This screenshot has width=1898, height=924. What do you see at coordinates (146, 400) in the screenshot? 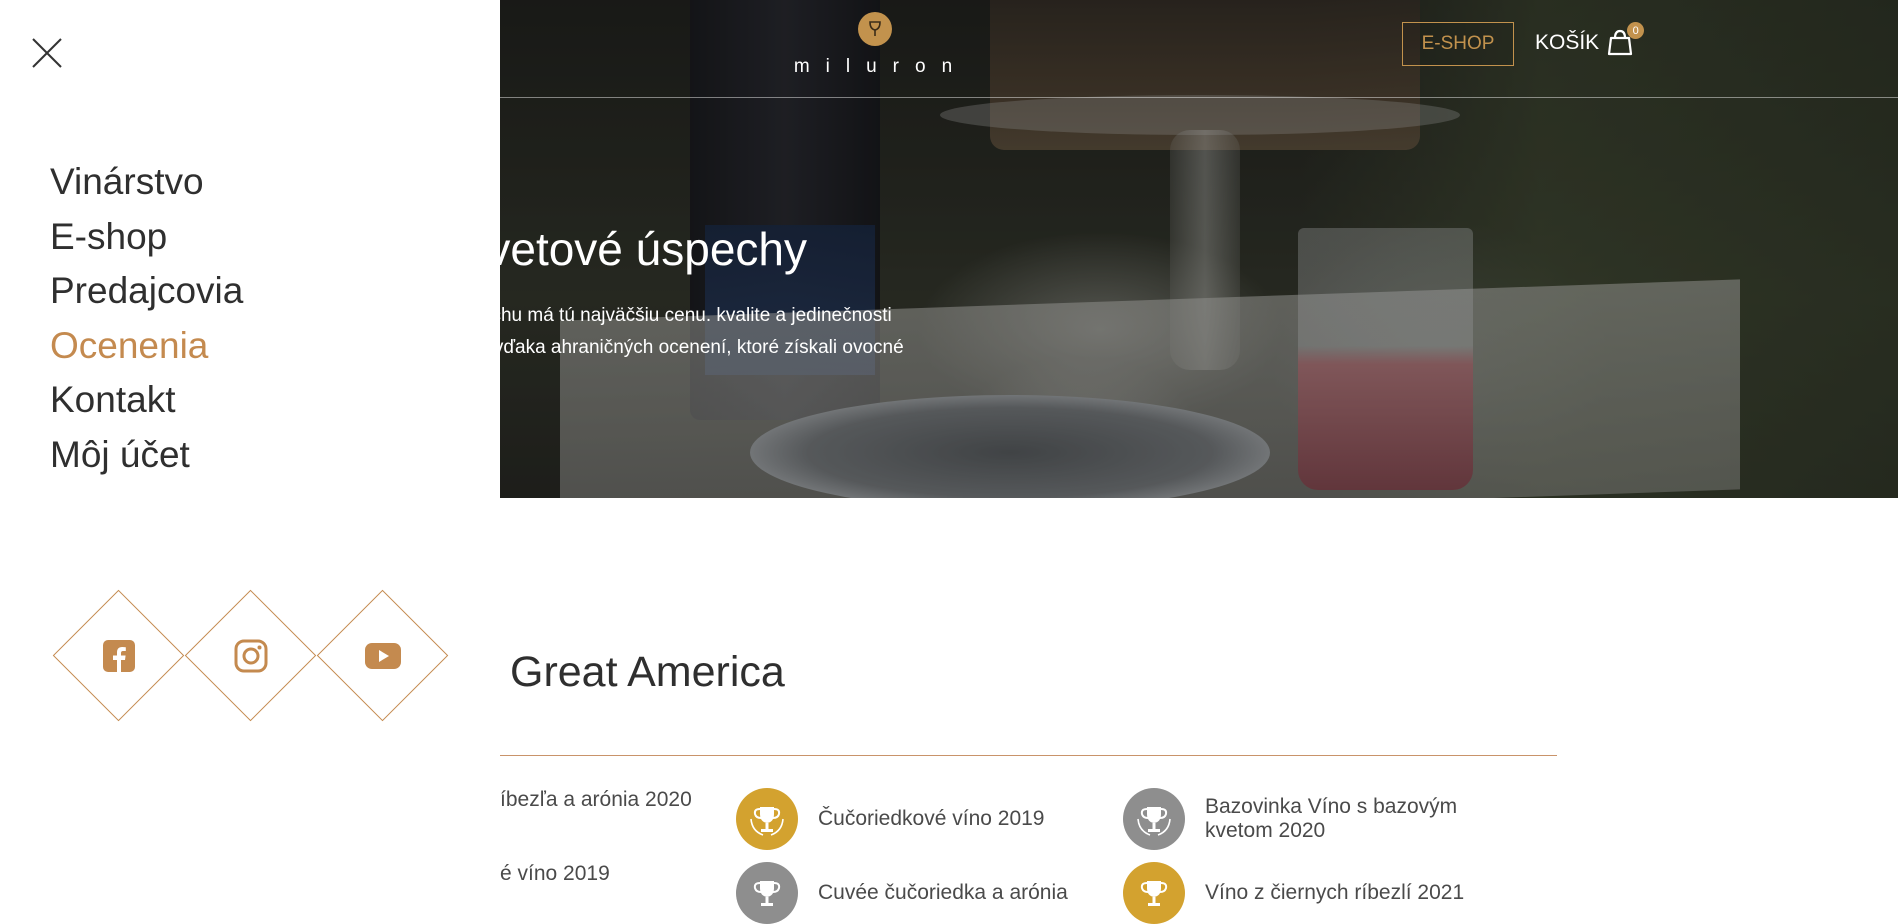
I see `nav-item-kontakt: Kontakt` at bounding box center [146, 400].